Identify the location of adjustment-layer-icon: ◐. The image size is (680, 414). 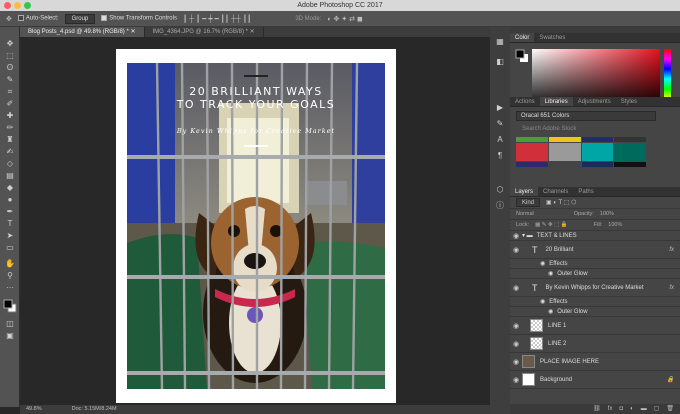
(632, 409).